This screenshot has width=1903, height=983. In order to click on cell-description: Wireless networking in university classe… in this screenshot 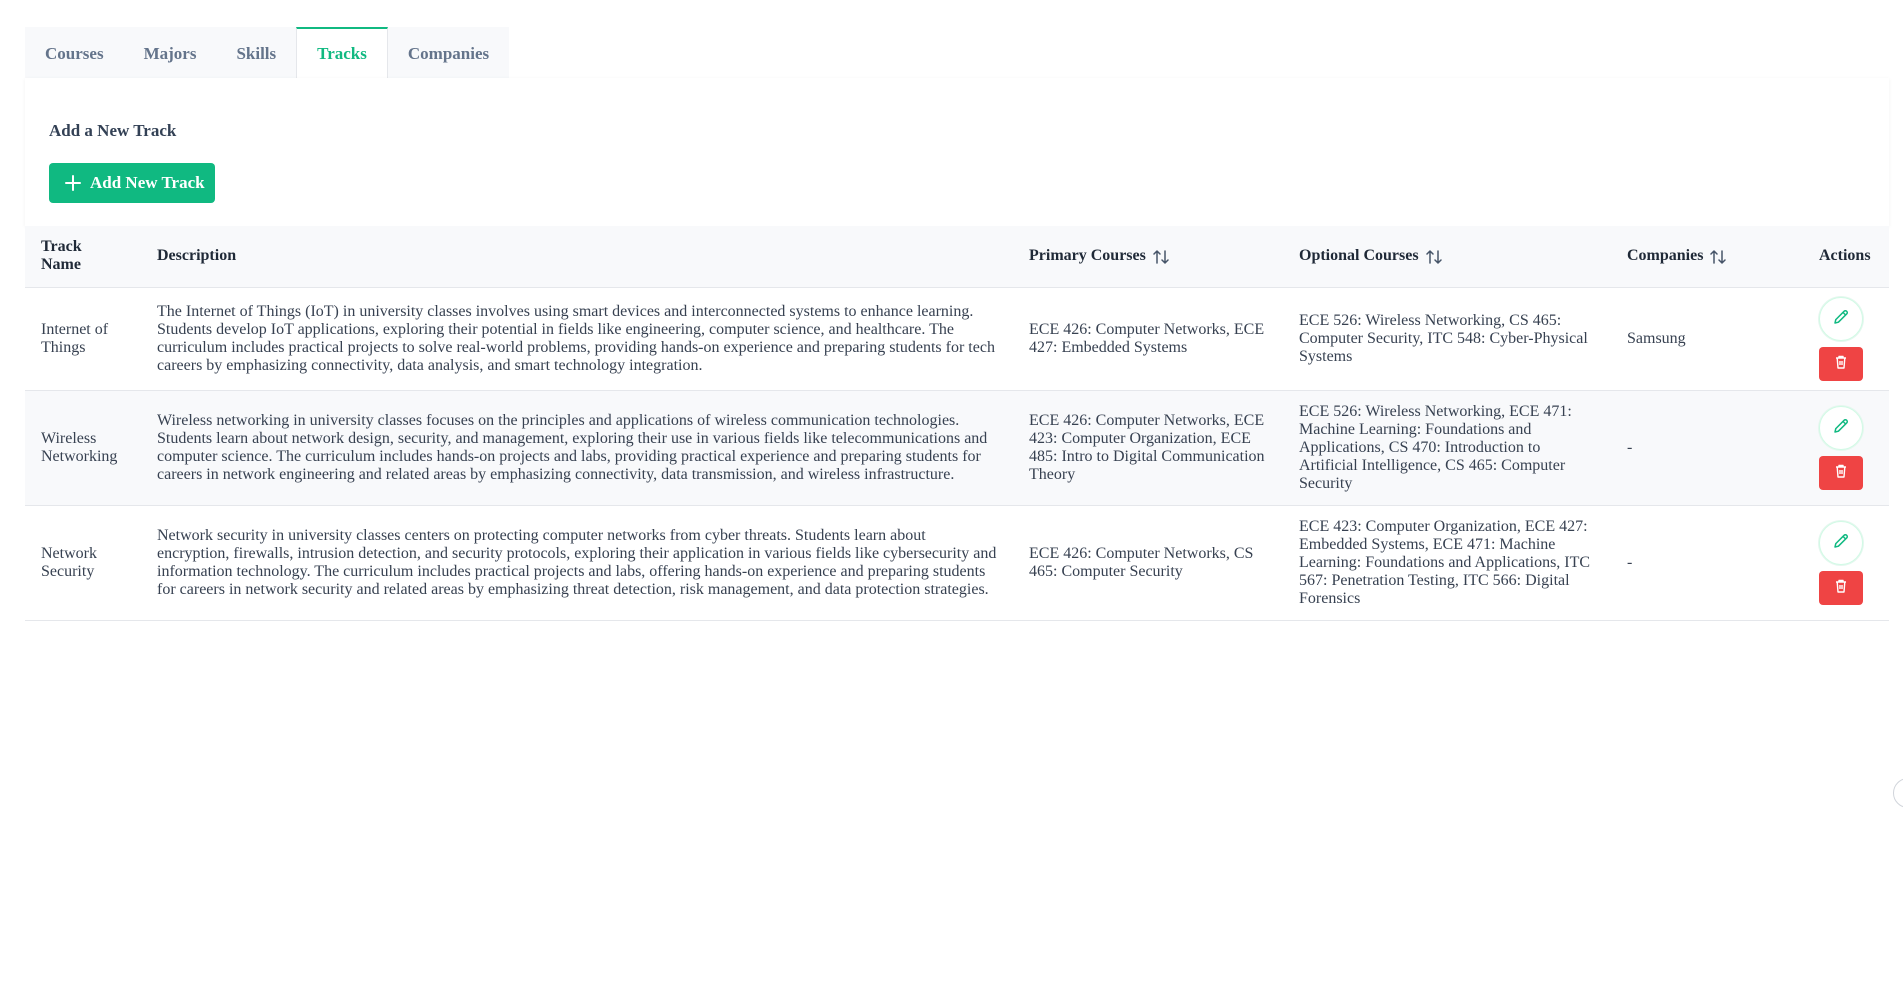, I will do `click(577, 448)`.